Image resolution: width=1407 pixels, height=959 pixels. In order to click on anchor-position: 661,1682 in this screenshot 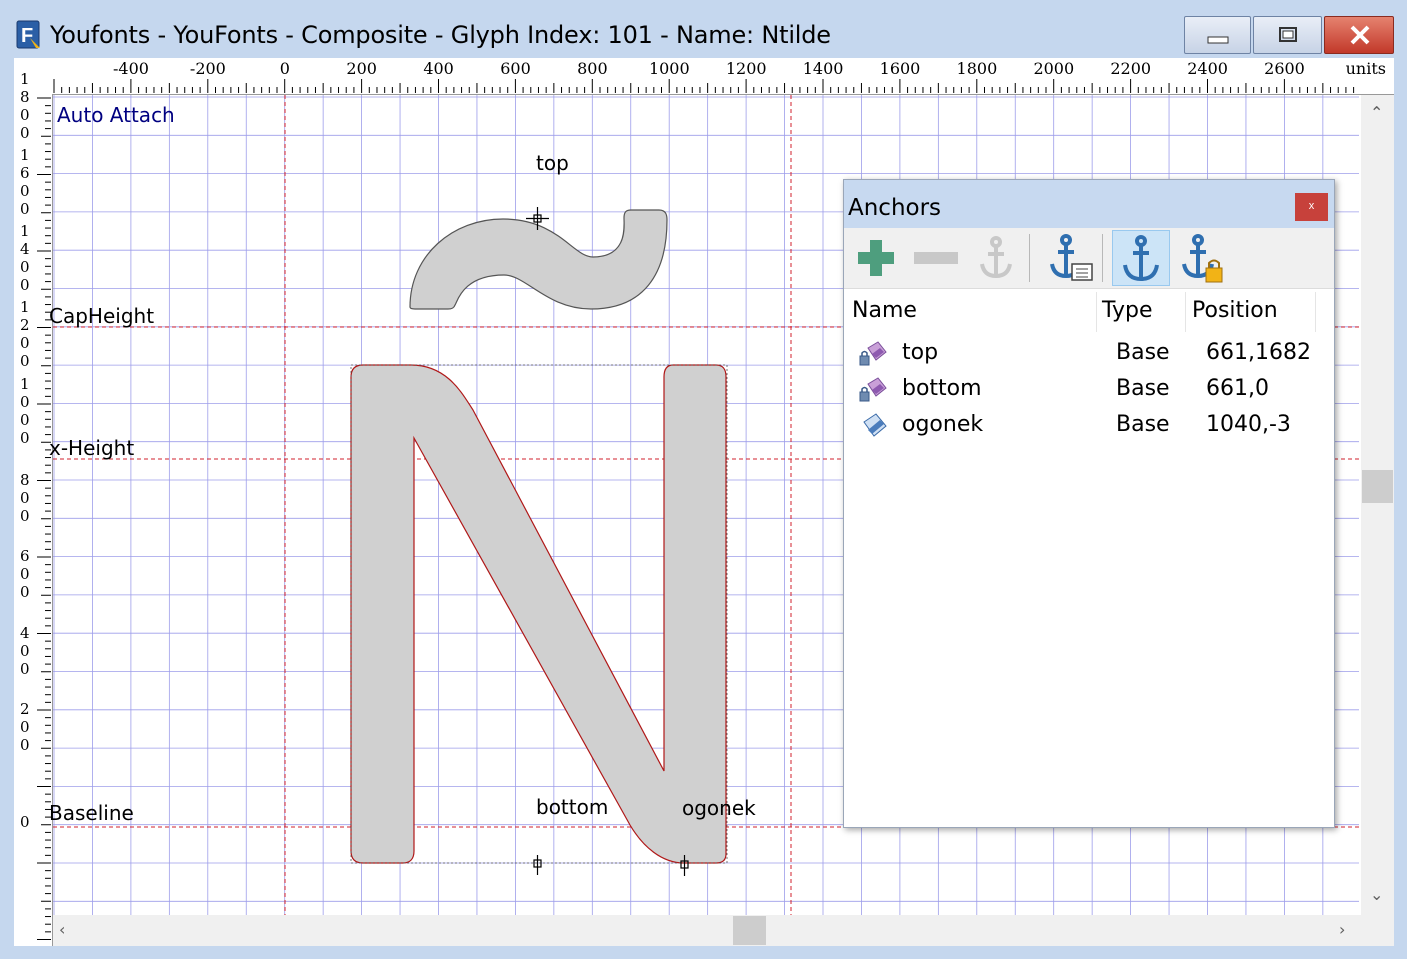, I will do `click(1258, 352)`.